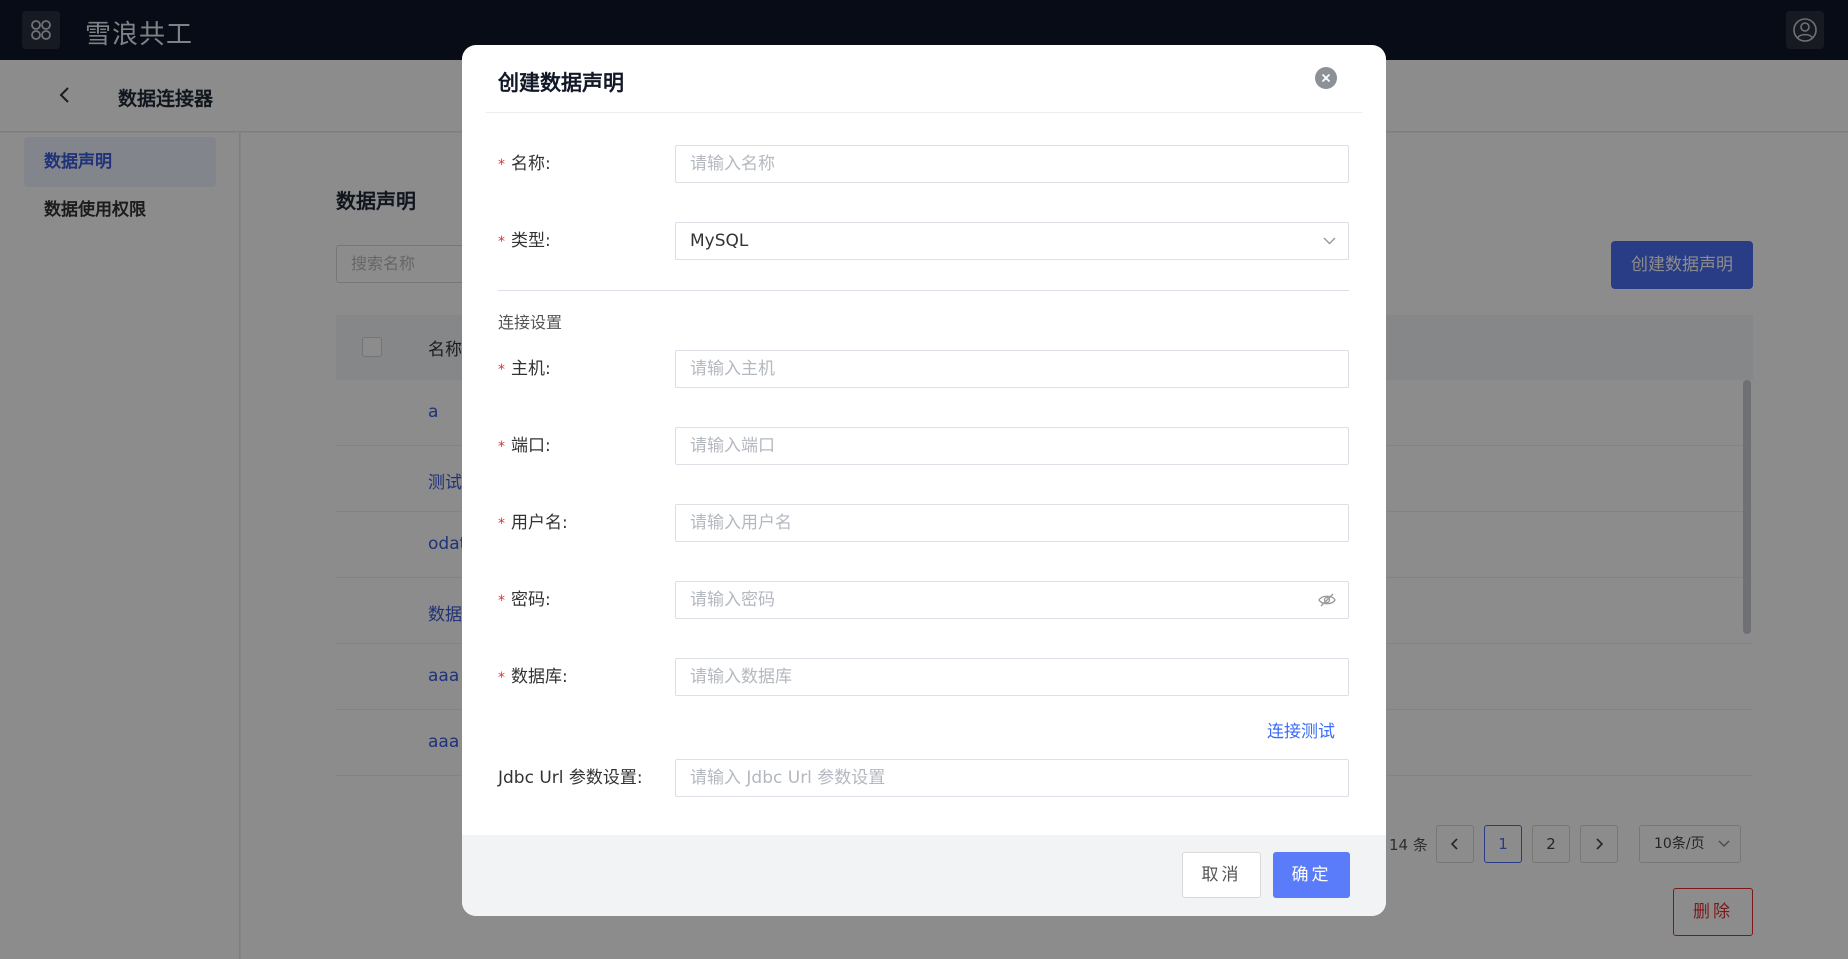 The width and height of the screenshot is (1848, 959). What do you see at coordinates (1012, 241) in the screenshot?
I see `type-select: MySQL` at bounding box center [1012, 241].